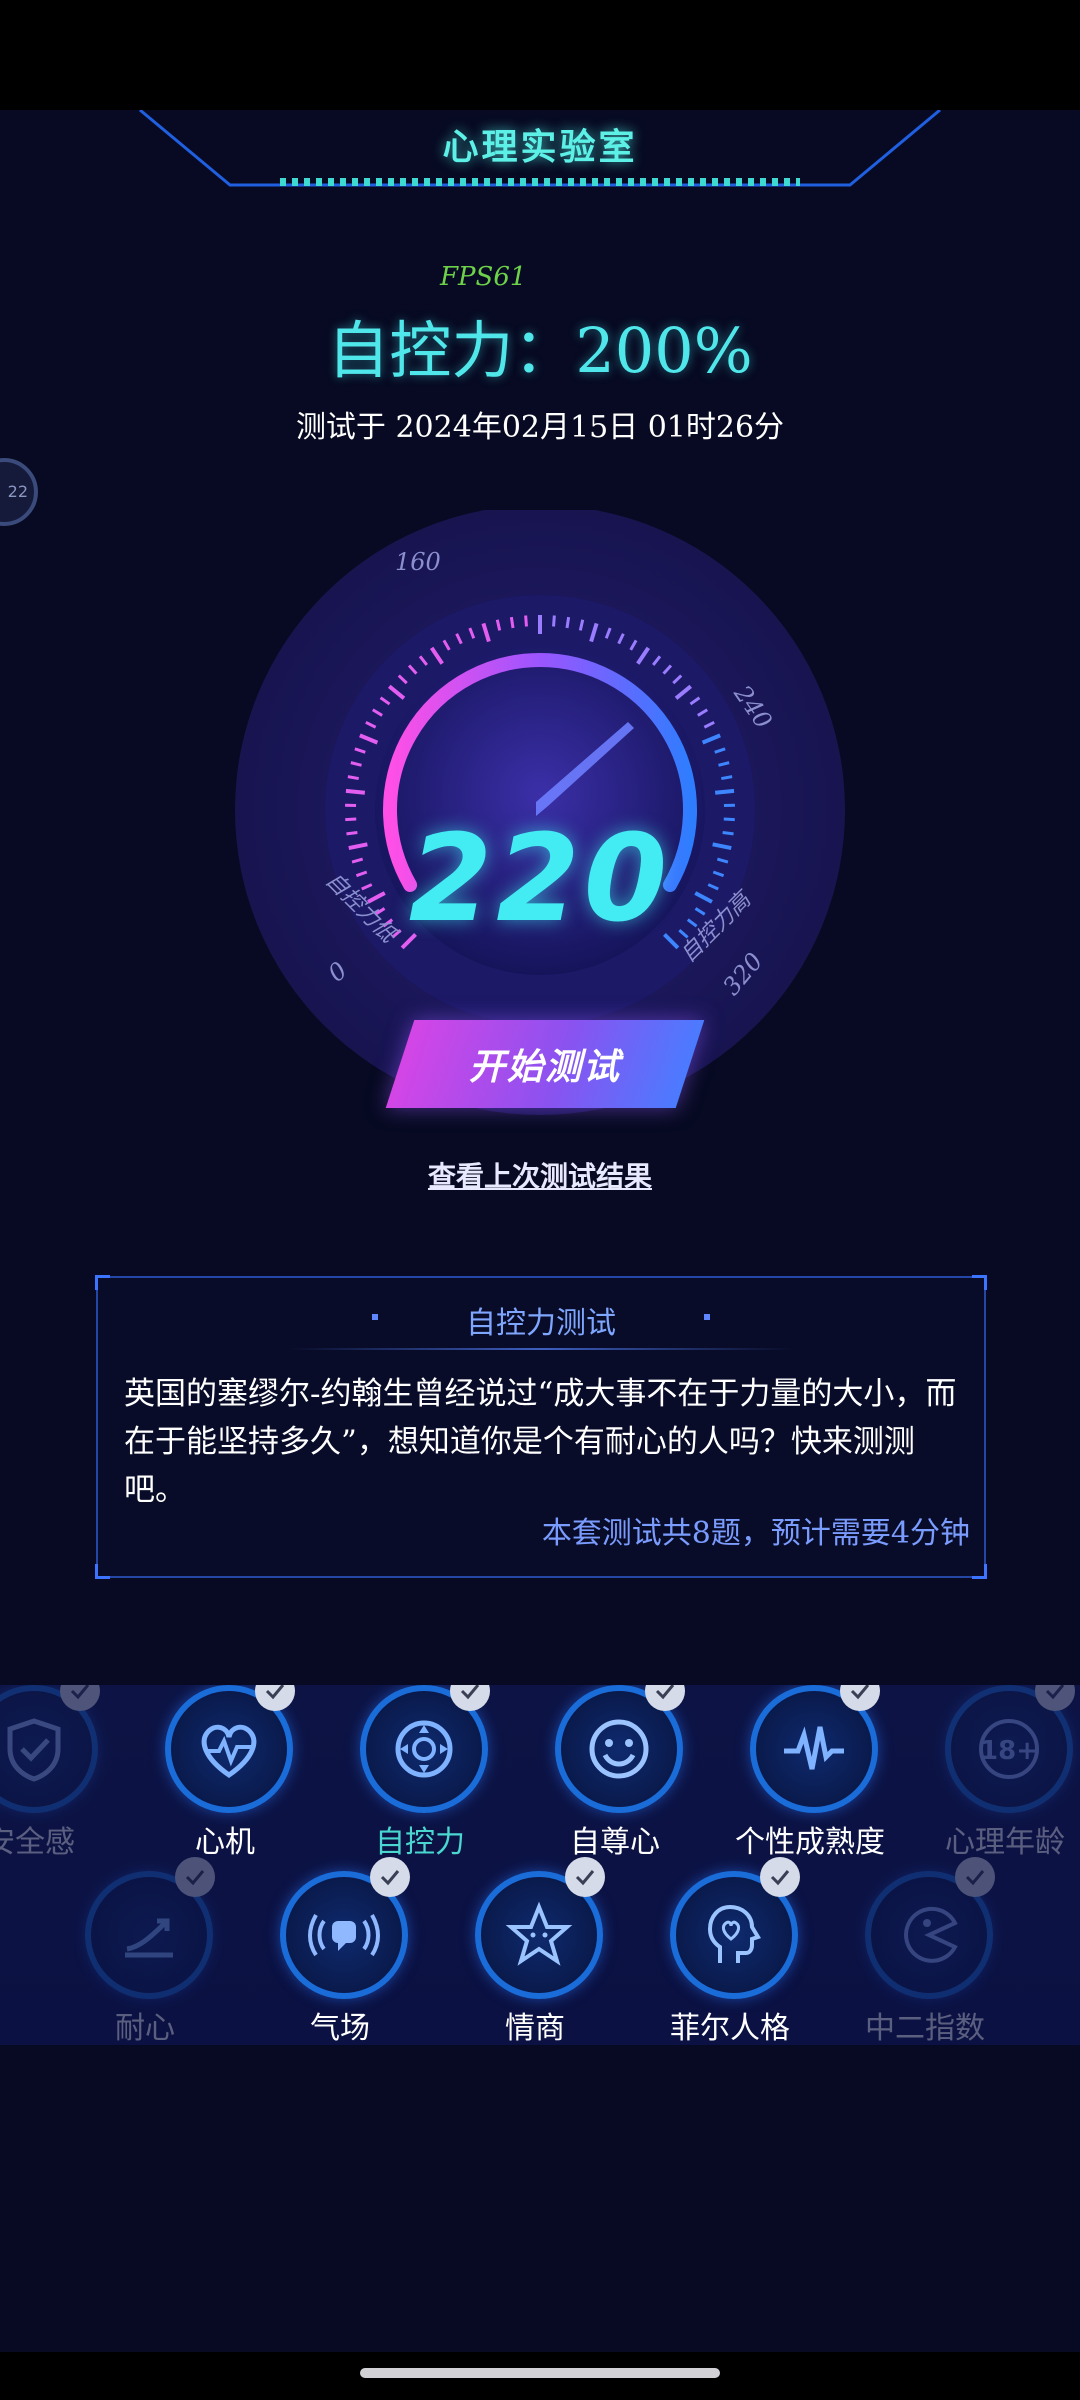 The width and height of the screenshot is (1080, 2400). I want to click on test-item-label: 心机, so click(225, 1842).